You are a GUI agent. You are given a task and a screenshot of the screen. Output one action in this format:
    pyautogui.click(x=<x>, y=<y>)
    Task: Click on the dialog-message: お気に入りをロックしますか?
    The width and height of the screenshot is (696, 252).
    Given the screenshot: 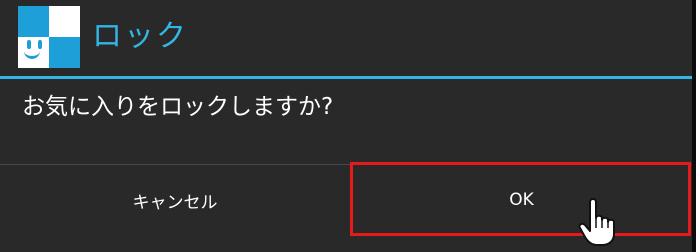 What is the action you would take?
    pyautogui.click(x=178, y=107)
    